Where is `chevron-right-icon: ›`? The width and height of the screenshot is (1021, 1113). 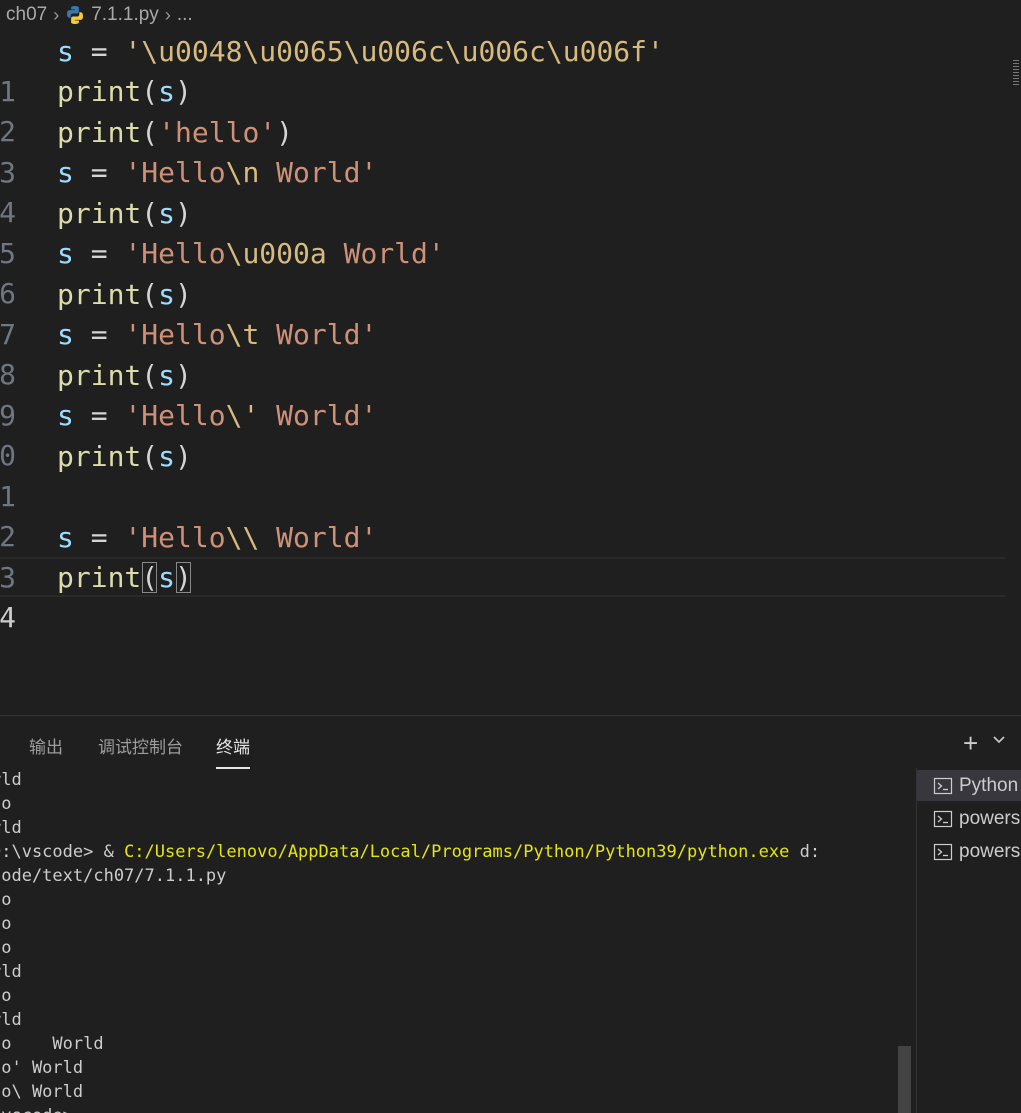 chevron-right-icon: › is located at coordinates (167, 14).